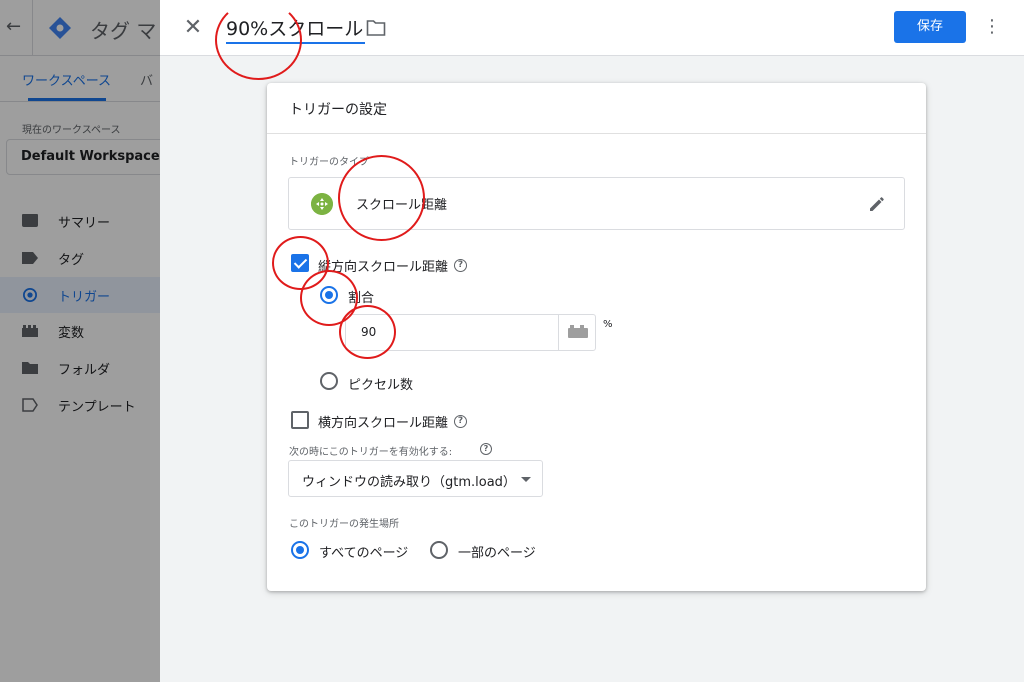  I want to click on pencil-icon, so click(877, 204).